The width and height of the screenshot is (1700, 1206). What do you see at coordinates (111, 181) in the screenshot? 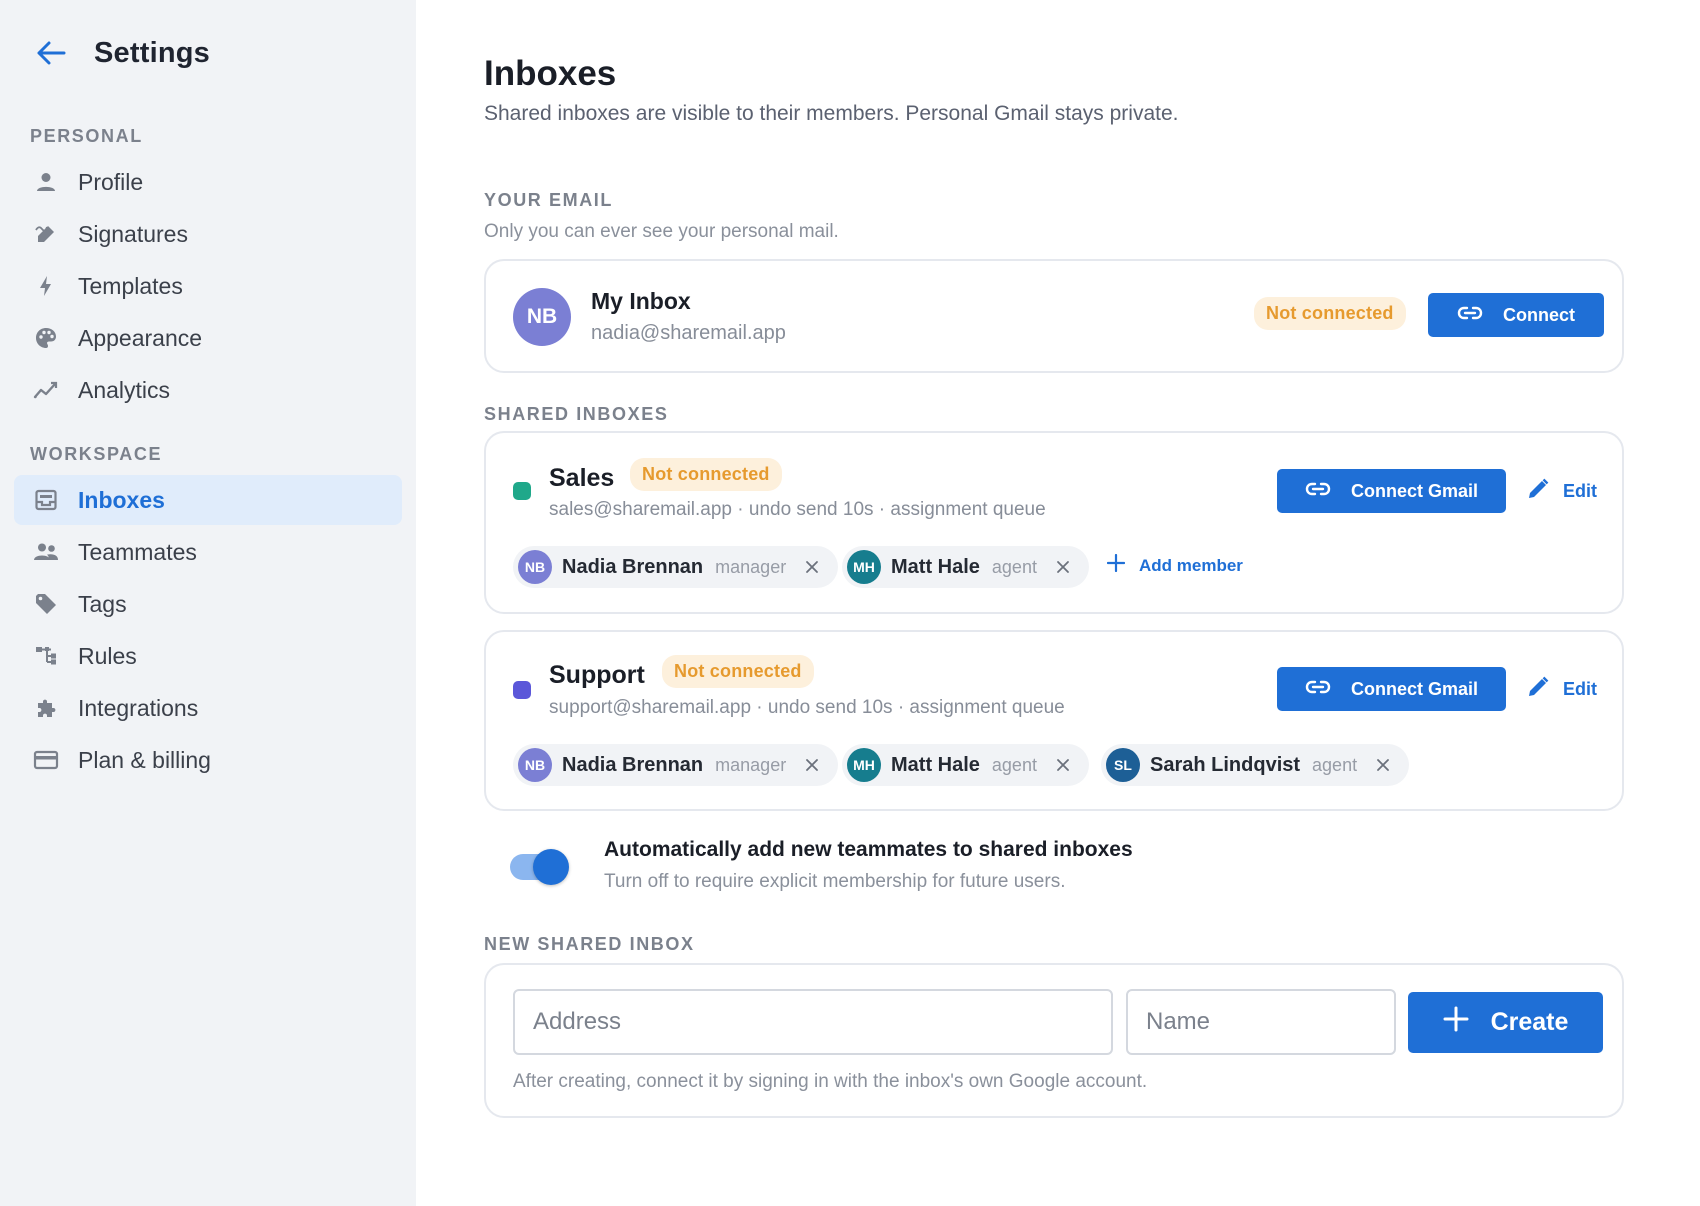
I see `sidebar-item-label: Profile` at bounding box center [111, 181].